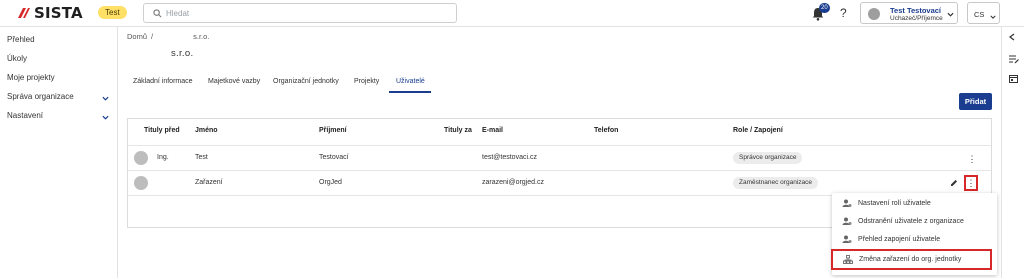 Image resolution: width=1024 pixels, height=278 pixels. What do you see at coordinates (915, 10) in the screenshot?
I see `user-name: Test Testovací` at bounding box center [915, 10].